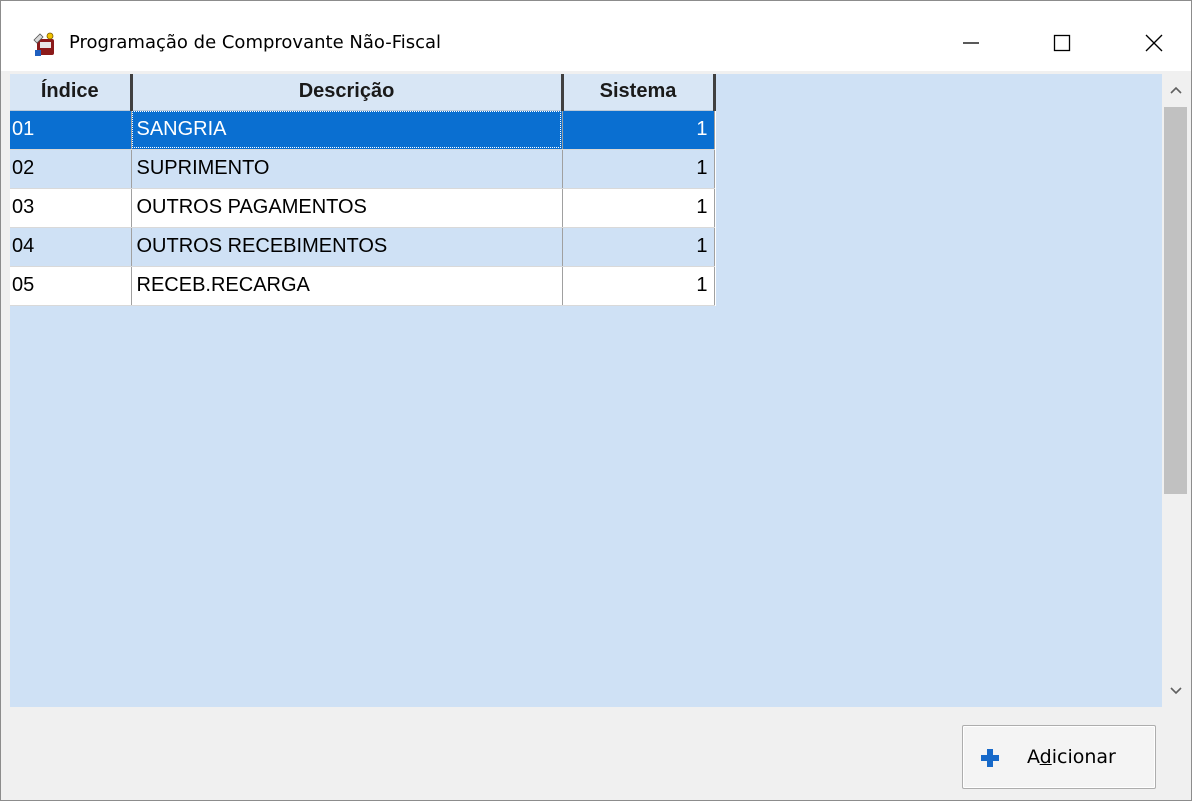 Image resolution: width=1192 pixels, height=801 pixels. What do you see at coordinates (71, 208) in the screenshot?
I see `cell-indice: 03` at bounding box center [71, 208].